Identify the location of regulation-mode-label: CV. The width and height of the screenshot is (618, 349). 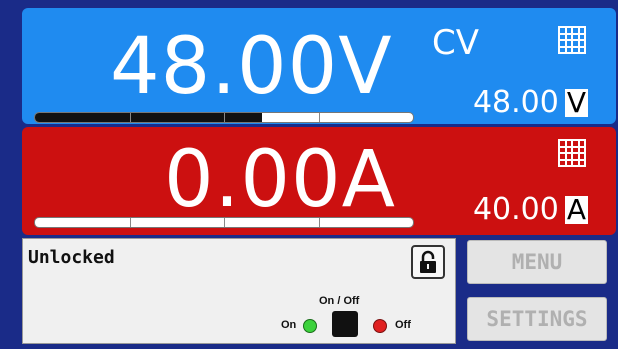
(455, 43).